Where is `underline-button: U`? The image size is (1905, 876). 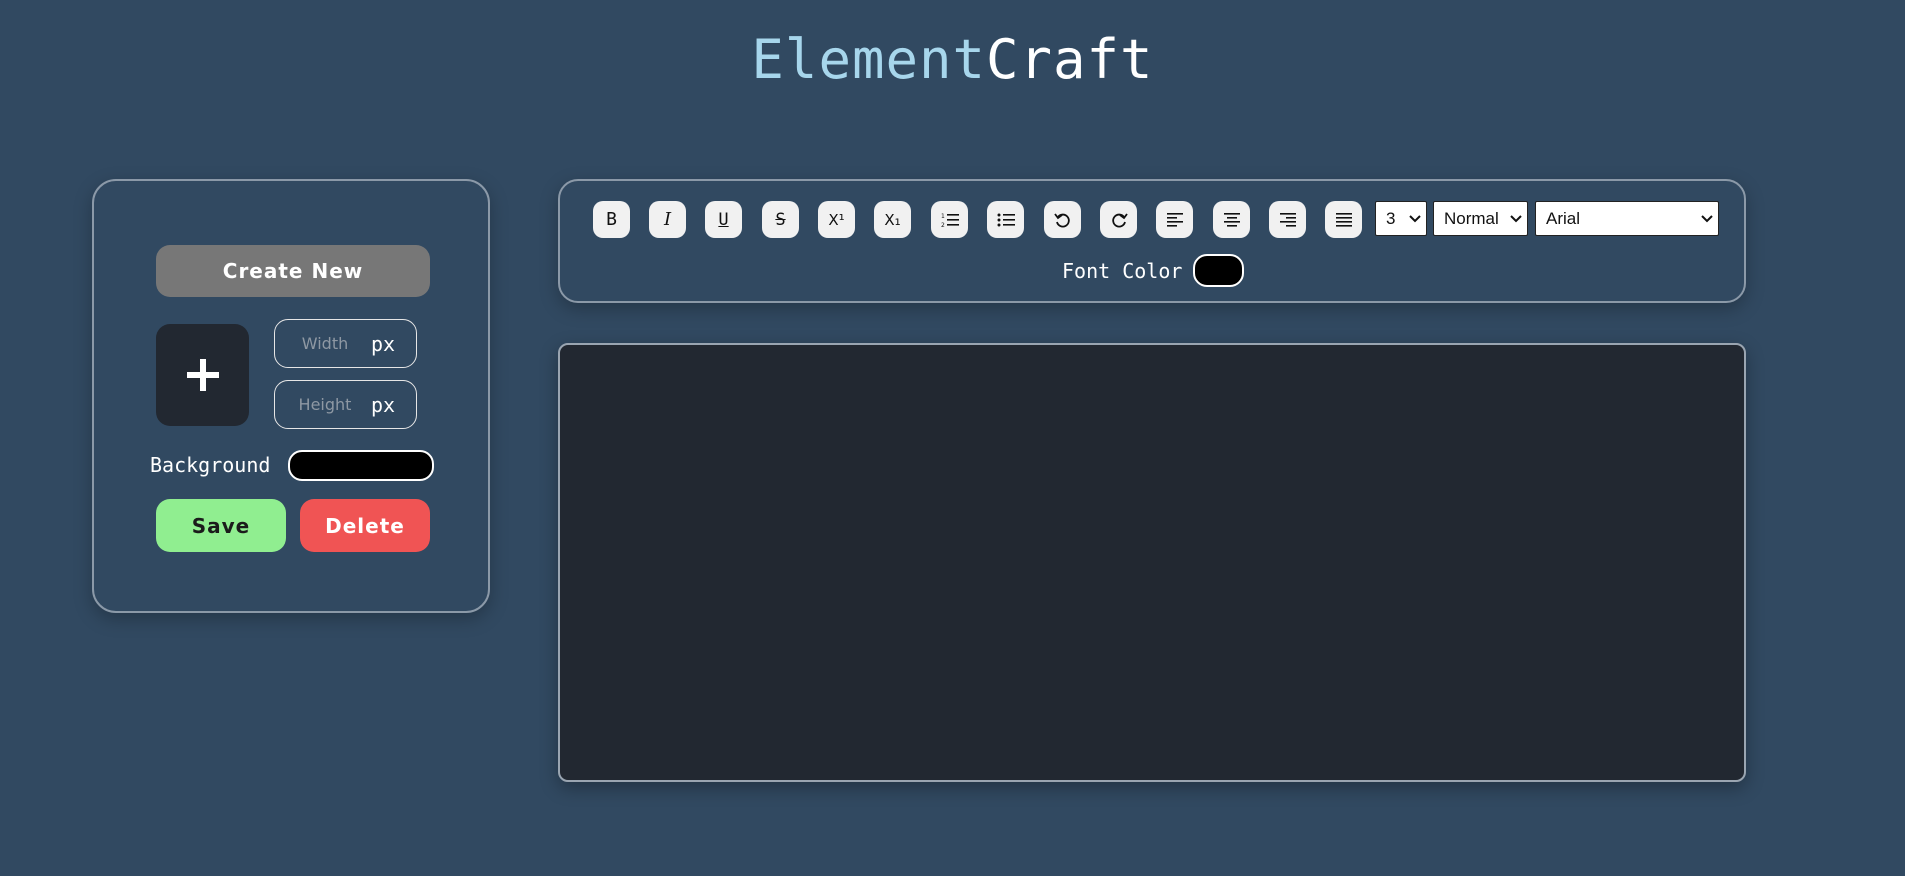 underline-button: U is located at coordinates (723, 219).